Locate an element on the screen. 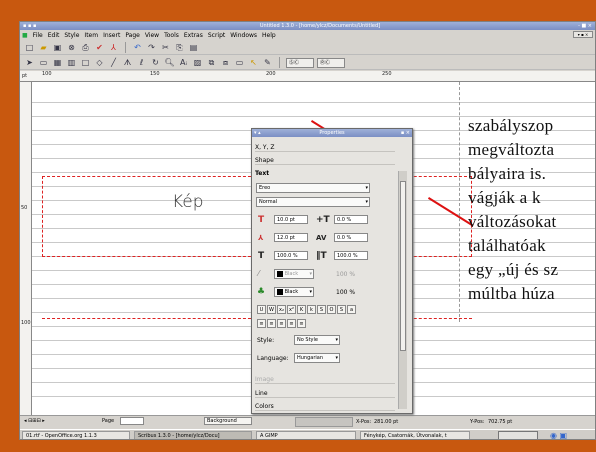  menu-insert: Insert is located at coordinates (111, 35).